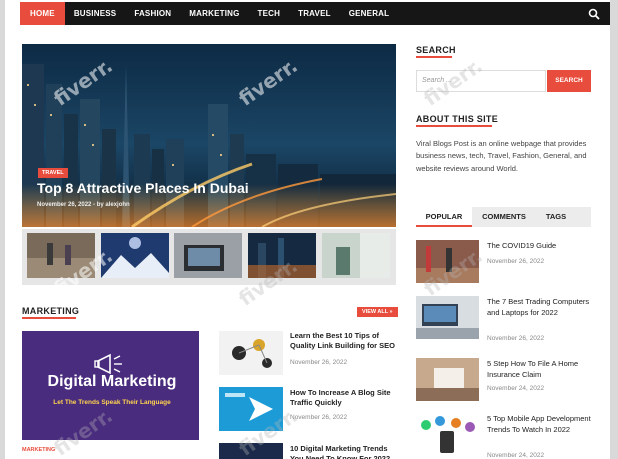 The width and height of the screenshot is (618, 459). What do you see at coordinates (594, 14) in the screenshot?
I see `search-icon` at bounding box center [594, 14].